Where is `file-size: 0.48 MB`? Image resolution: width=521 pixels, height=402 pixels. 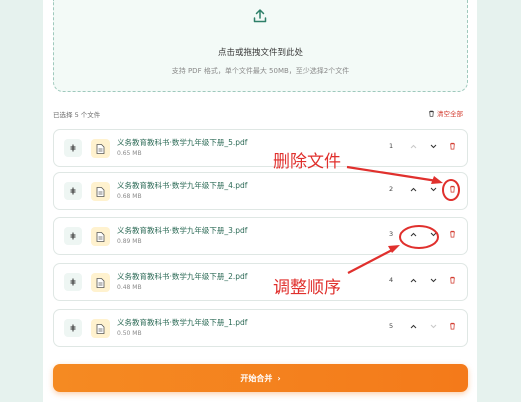 file-size: 0.48 MB is located at coordinates (129, 287).